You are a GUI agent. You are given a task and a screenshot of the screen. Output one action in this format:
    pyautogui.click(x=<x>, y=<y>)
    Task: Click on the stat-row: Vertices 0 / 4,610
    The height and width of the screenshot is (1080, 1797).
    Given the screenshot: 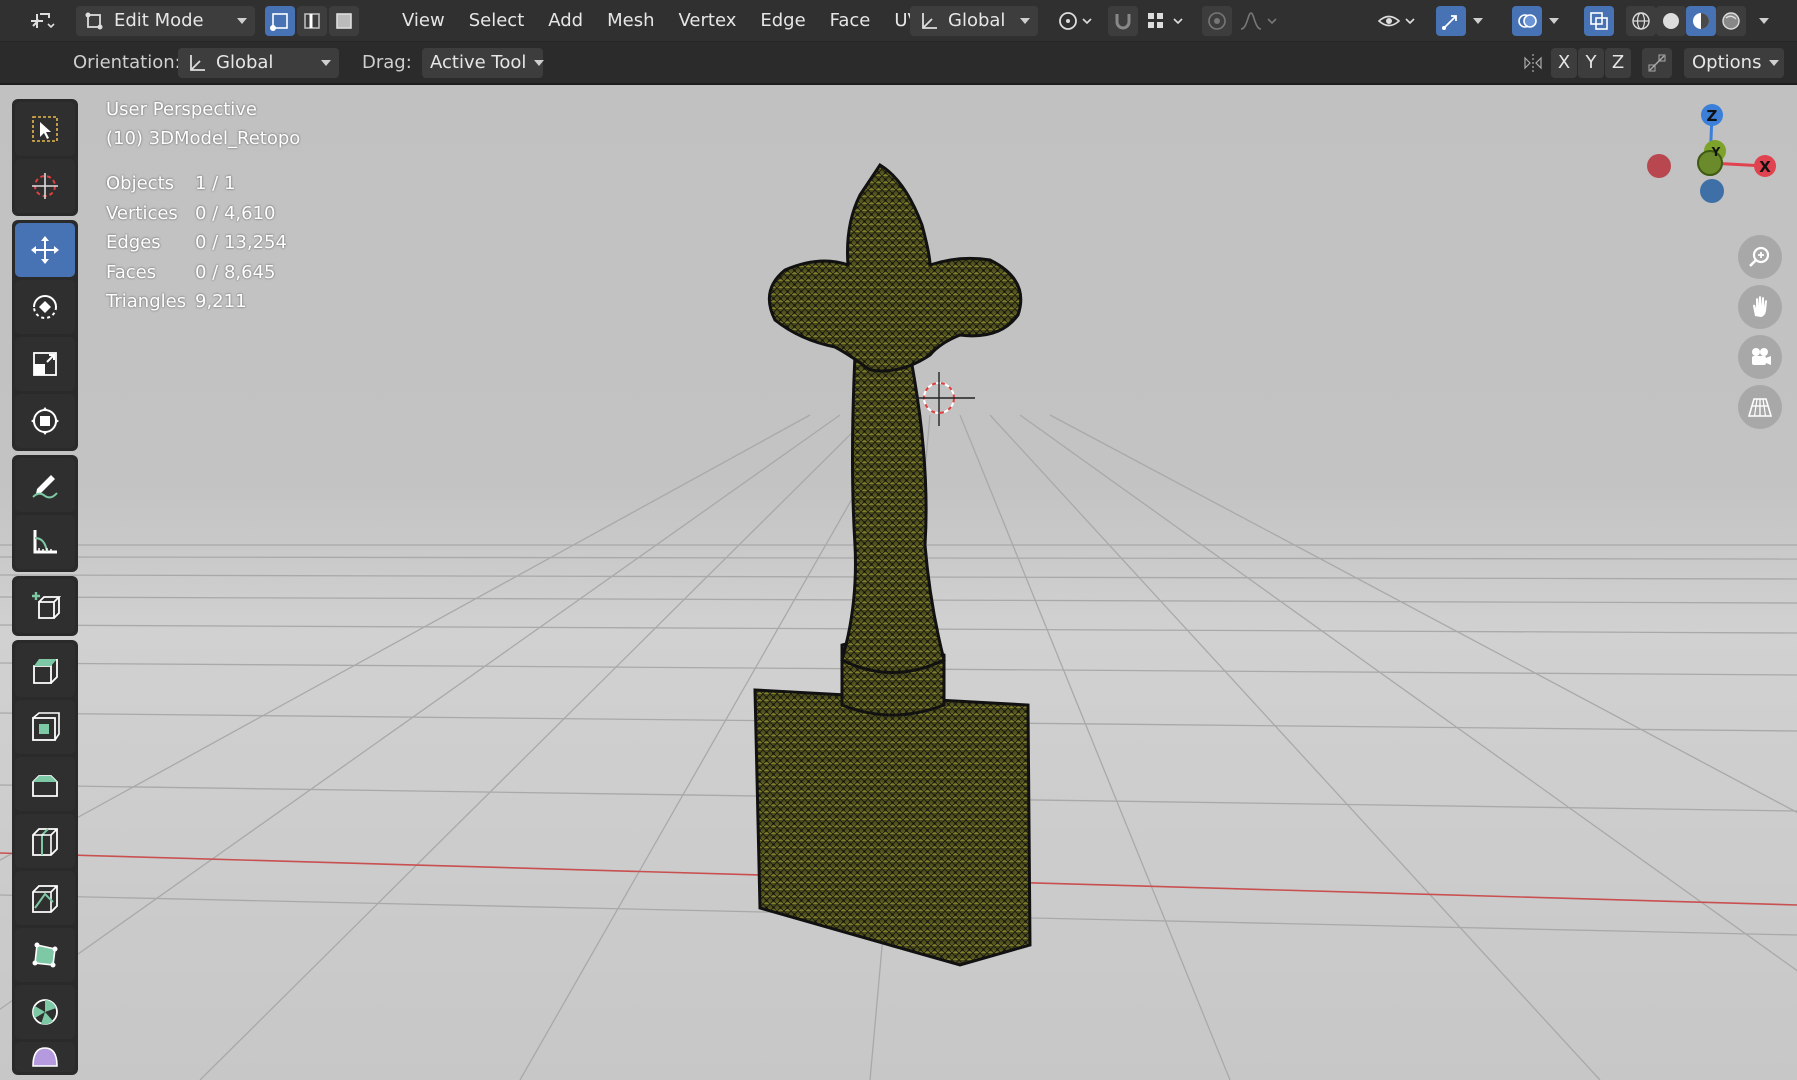 What is the action you would take?
    pyautogui.click(x=196, y=218)
    